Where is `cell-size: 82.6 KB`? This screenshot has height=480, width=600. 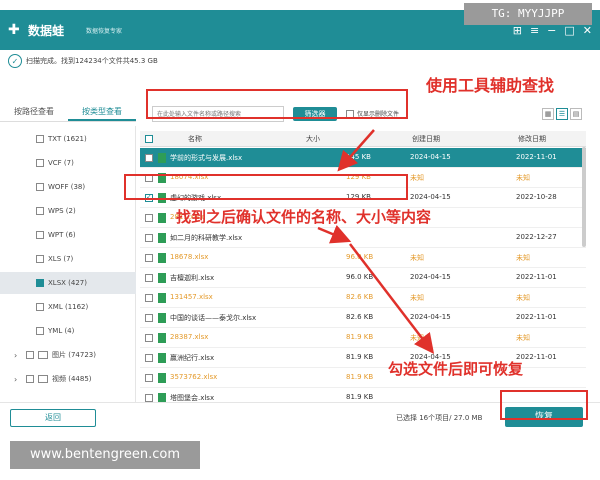
cell-size: 82.6 KB is located at coordinates (360, 317).